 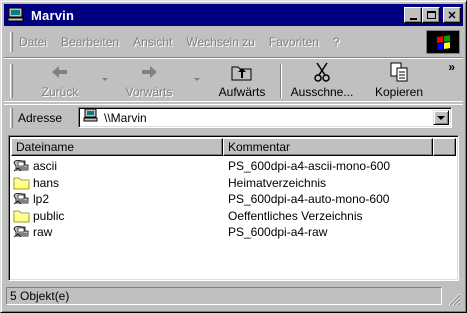 I want to click on scissors-icon, so click(x=322, y=72).